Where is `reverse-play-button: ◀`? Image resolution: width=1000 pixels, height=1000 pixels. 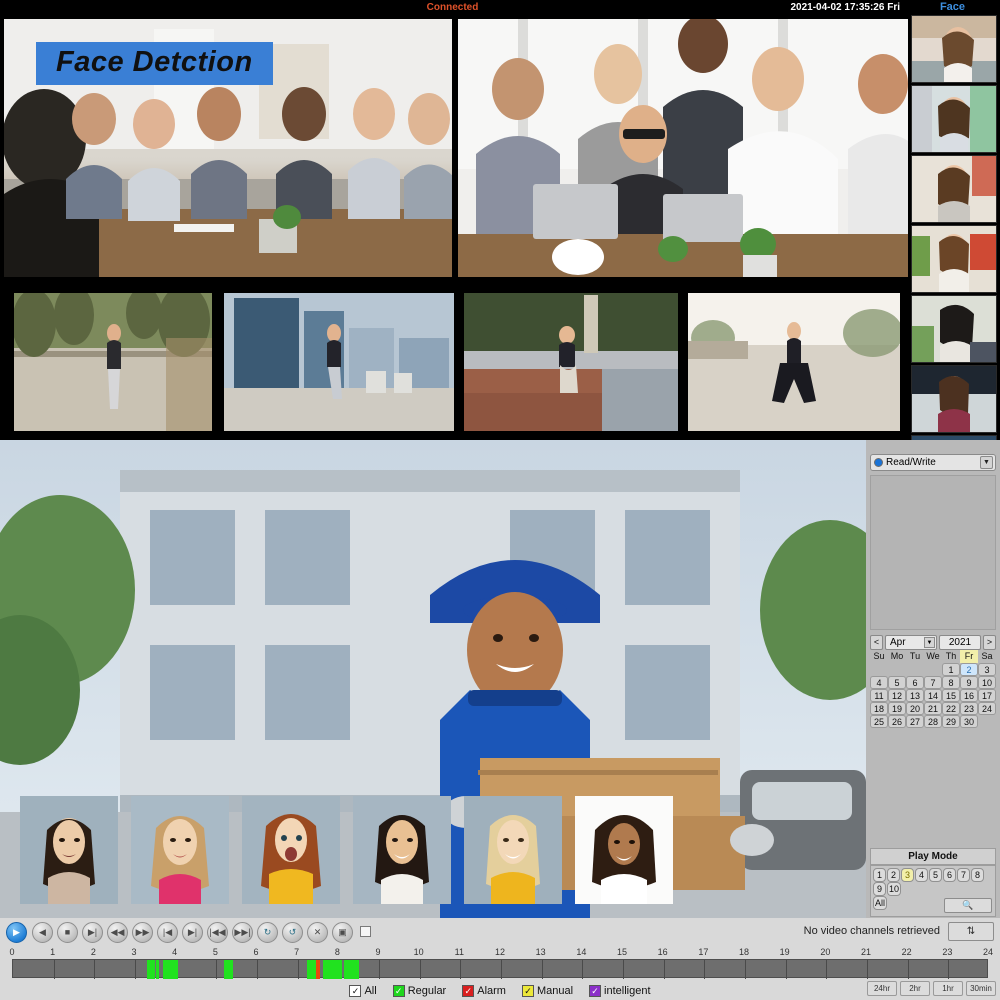 reverse-play-button: ◀ is located at coordinates (42, 932).